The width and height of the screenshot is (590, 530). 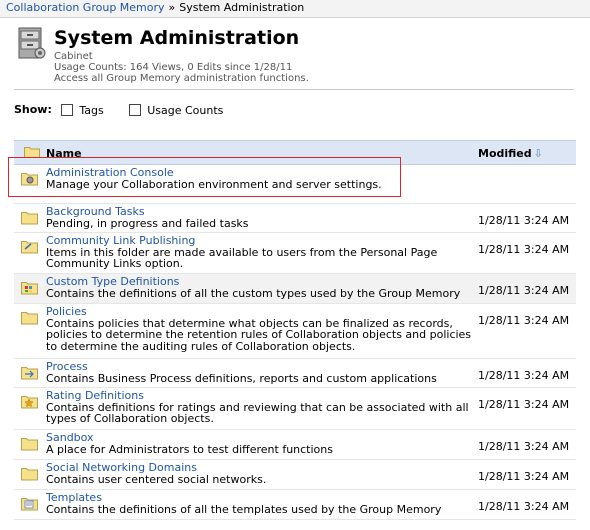 What do you see at coordinates (294, 89) in the screenshot?
I see `divider` at bounding box center [294, 89].